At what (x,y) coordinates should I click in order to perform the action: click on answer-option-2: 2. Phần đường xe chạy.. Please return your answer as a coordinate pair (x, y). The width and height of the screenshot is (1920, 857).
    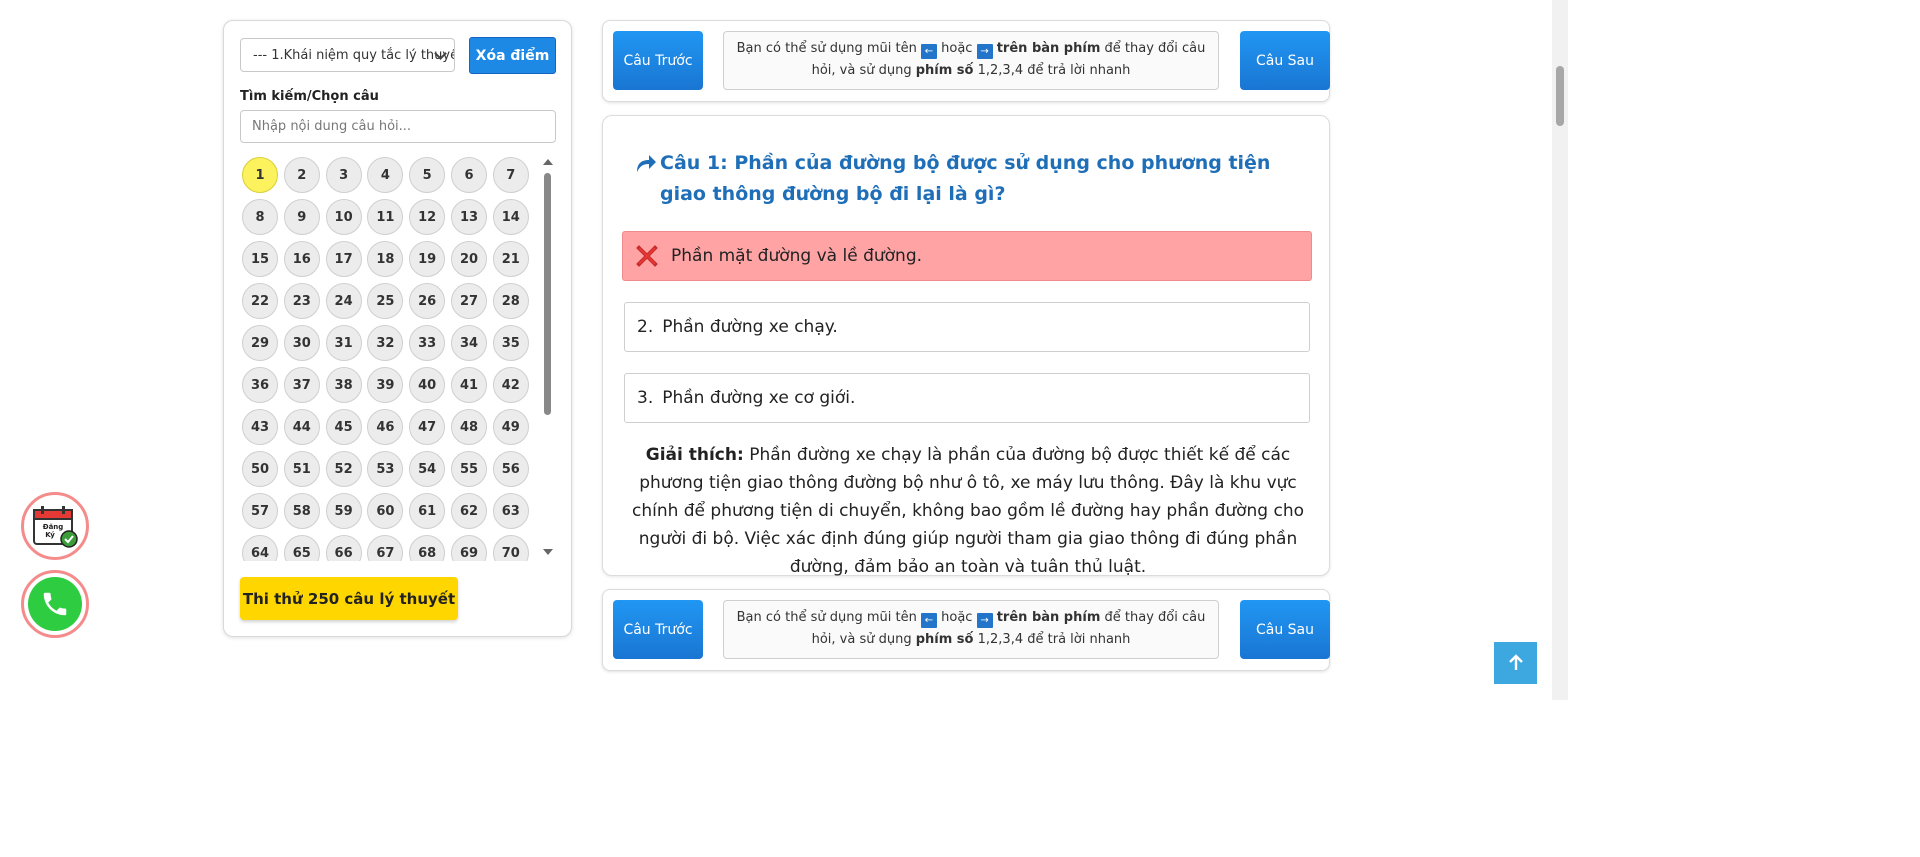
    Looking at the image, I should click on (967, 327).